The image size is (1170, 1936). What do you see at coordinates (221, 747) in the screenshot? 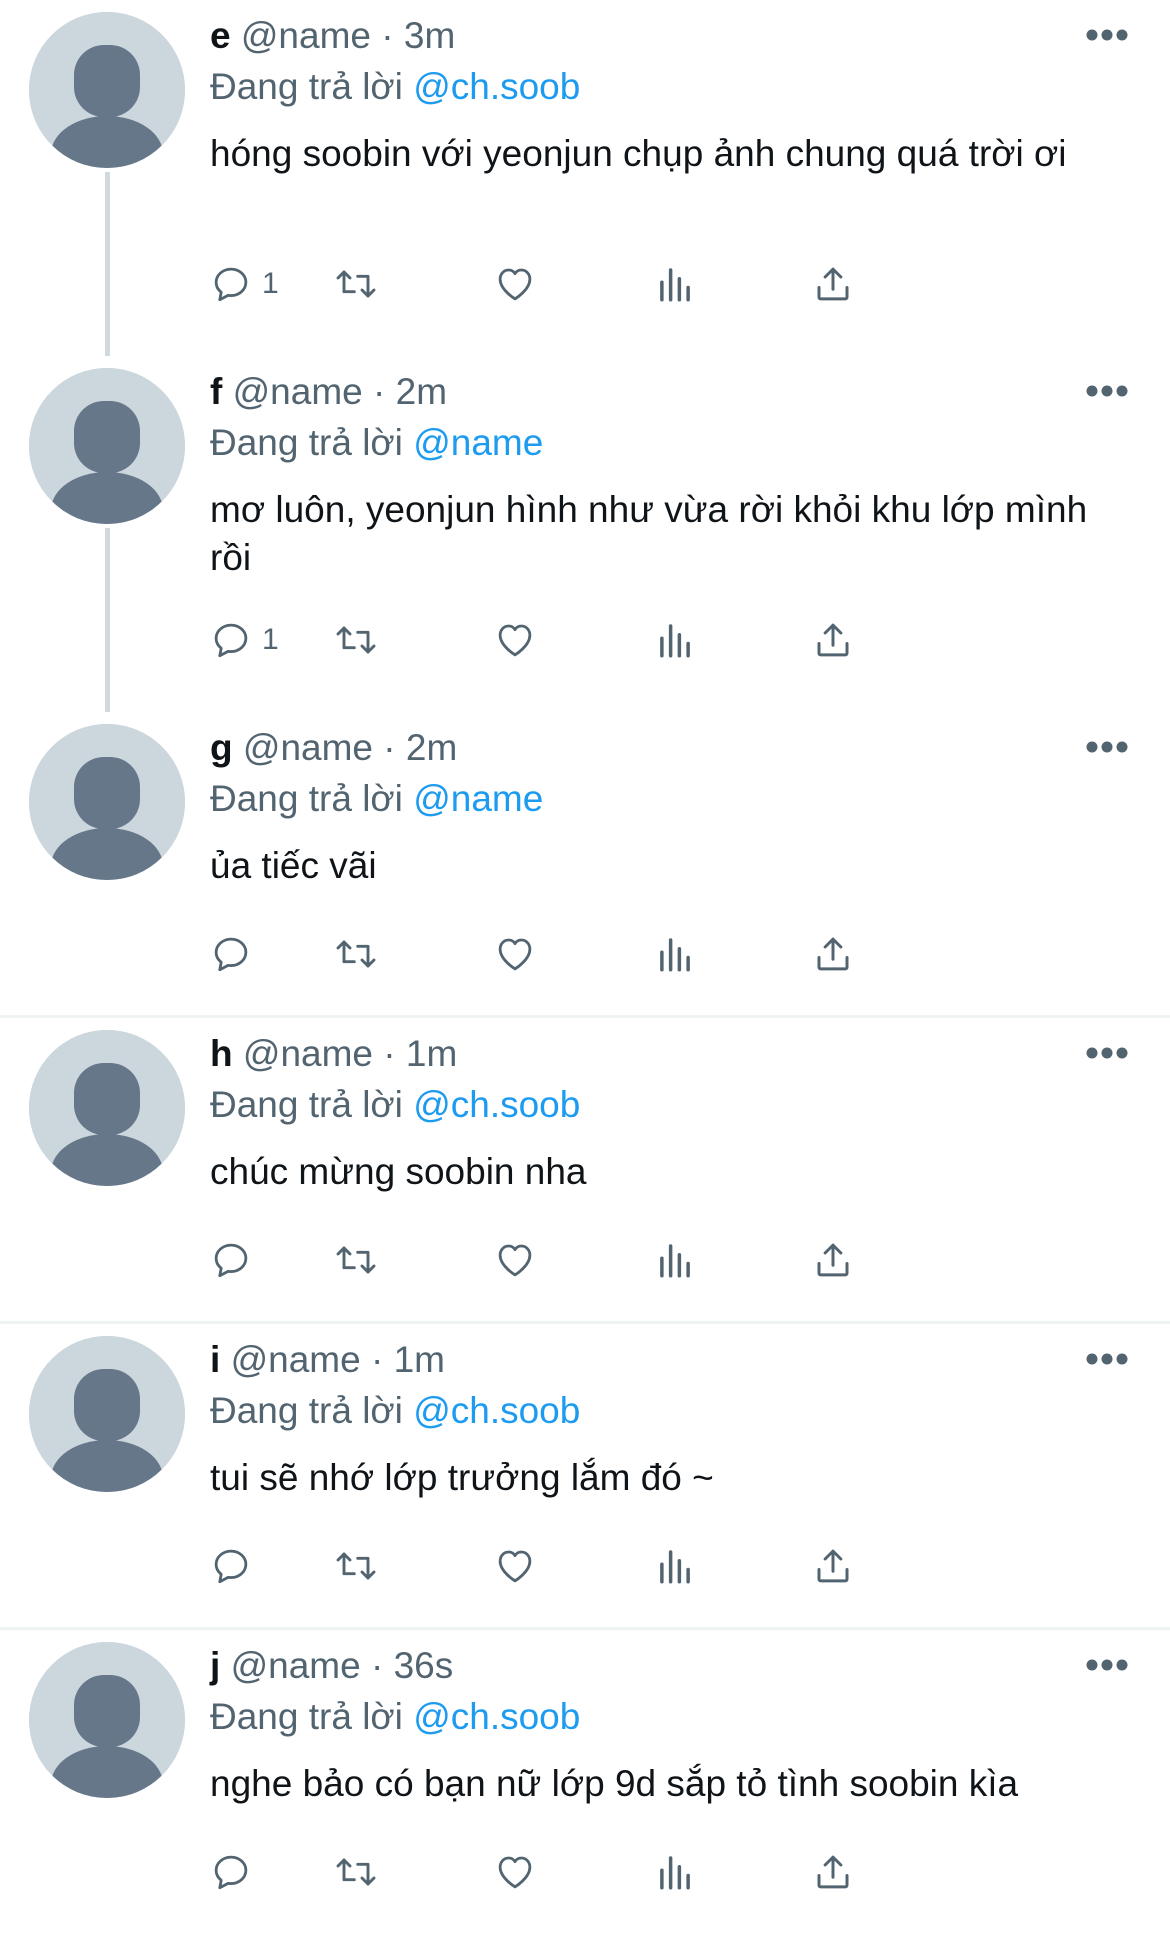
I see `display-name: g` at bounding box center [221, 747].